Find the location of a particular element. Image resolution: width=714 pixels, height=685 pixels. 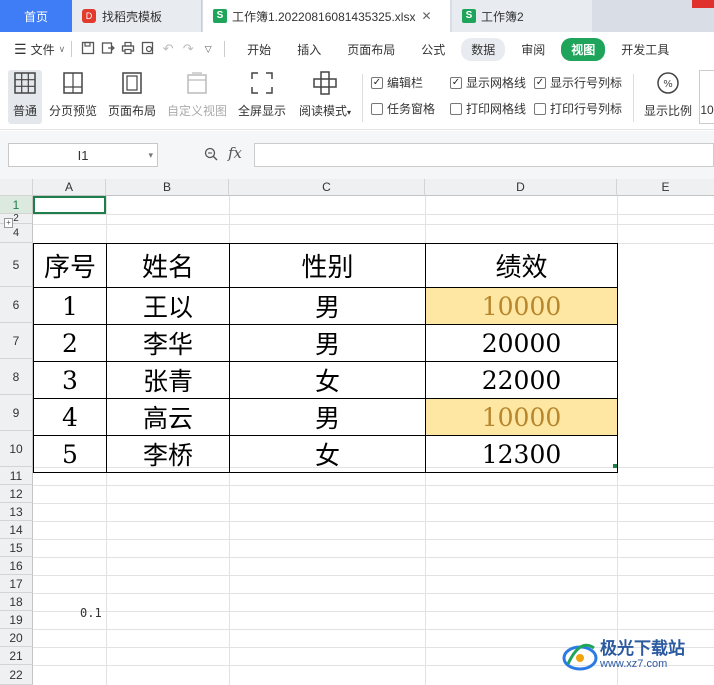

normal-view-button: 普通 is located at coordinates (25, 97).